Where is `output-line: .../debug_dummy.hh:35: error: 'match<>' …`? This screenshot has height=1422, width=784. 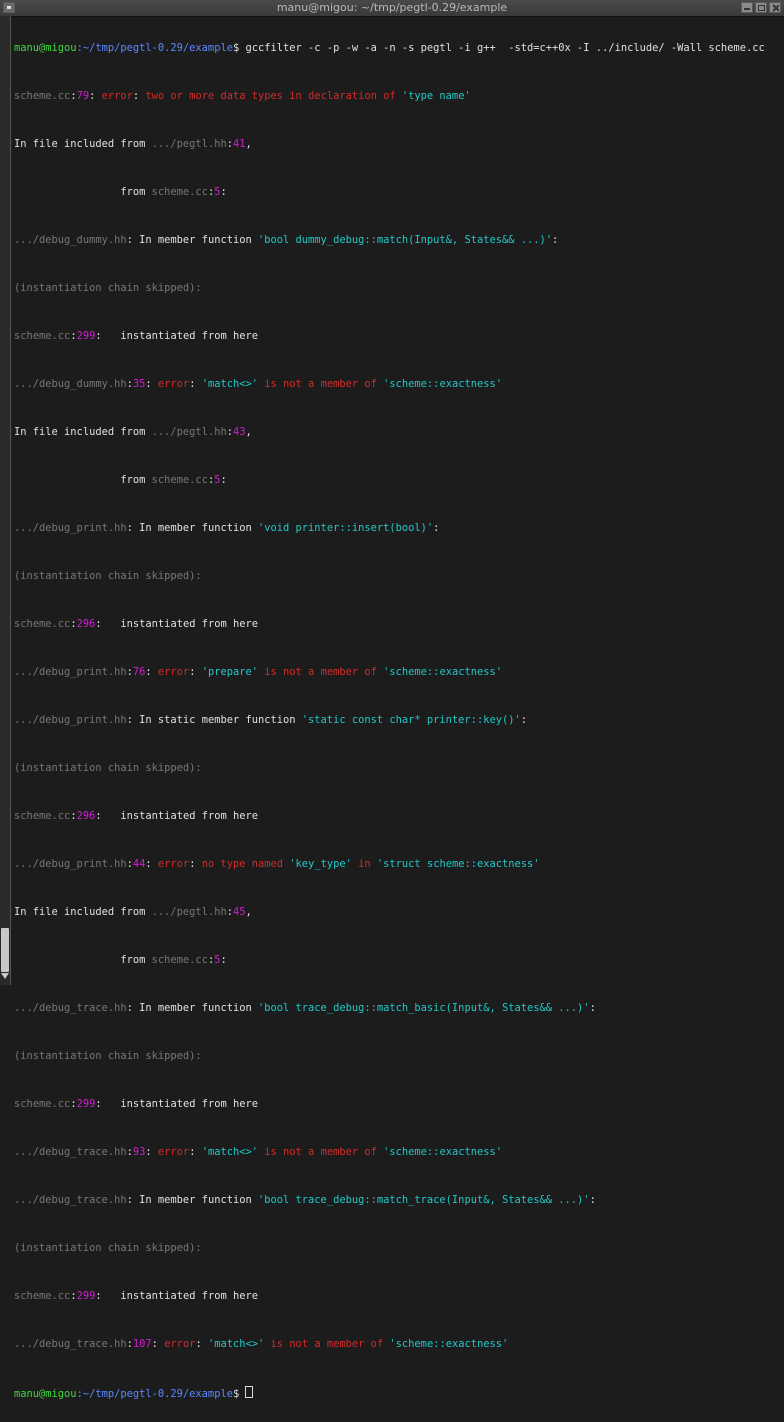 output-line: .../debug_dummy.hh:35: error: 'match<>' … is located at coordinates (258, 384).